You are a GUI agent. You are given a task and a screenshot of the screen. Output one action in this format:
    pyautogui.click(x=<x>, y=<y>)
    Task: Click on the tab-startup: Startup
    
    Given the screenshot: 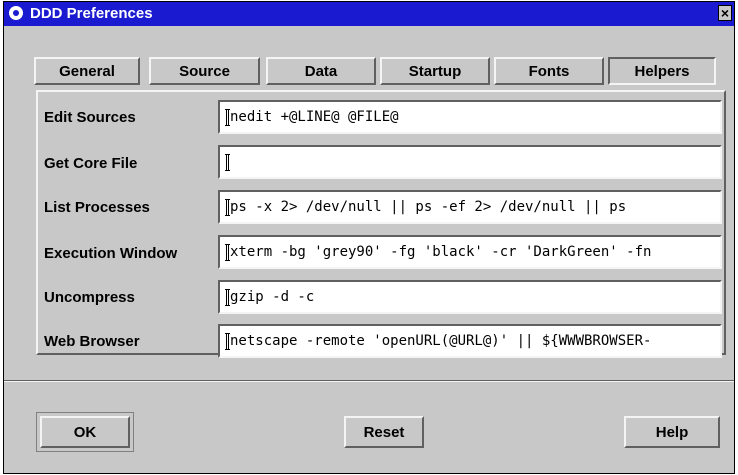 What is the action you would take?
    pyautogui.click(x=435, y=71)
    